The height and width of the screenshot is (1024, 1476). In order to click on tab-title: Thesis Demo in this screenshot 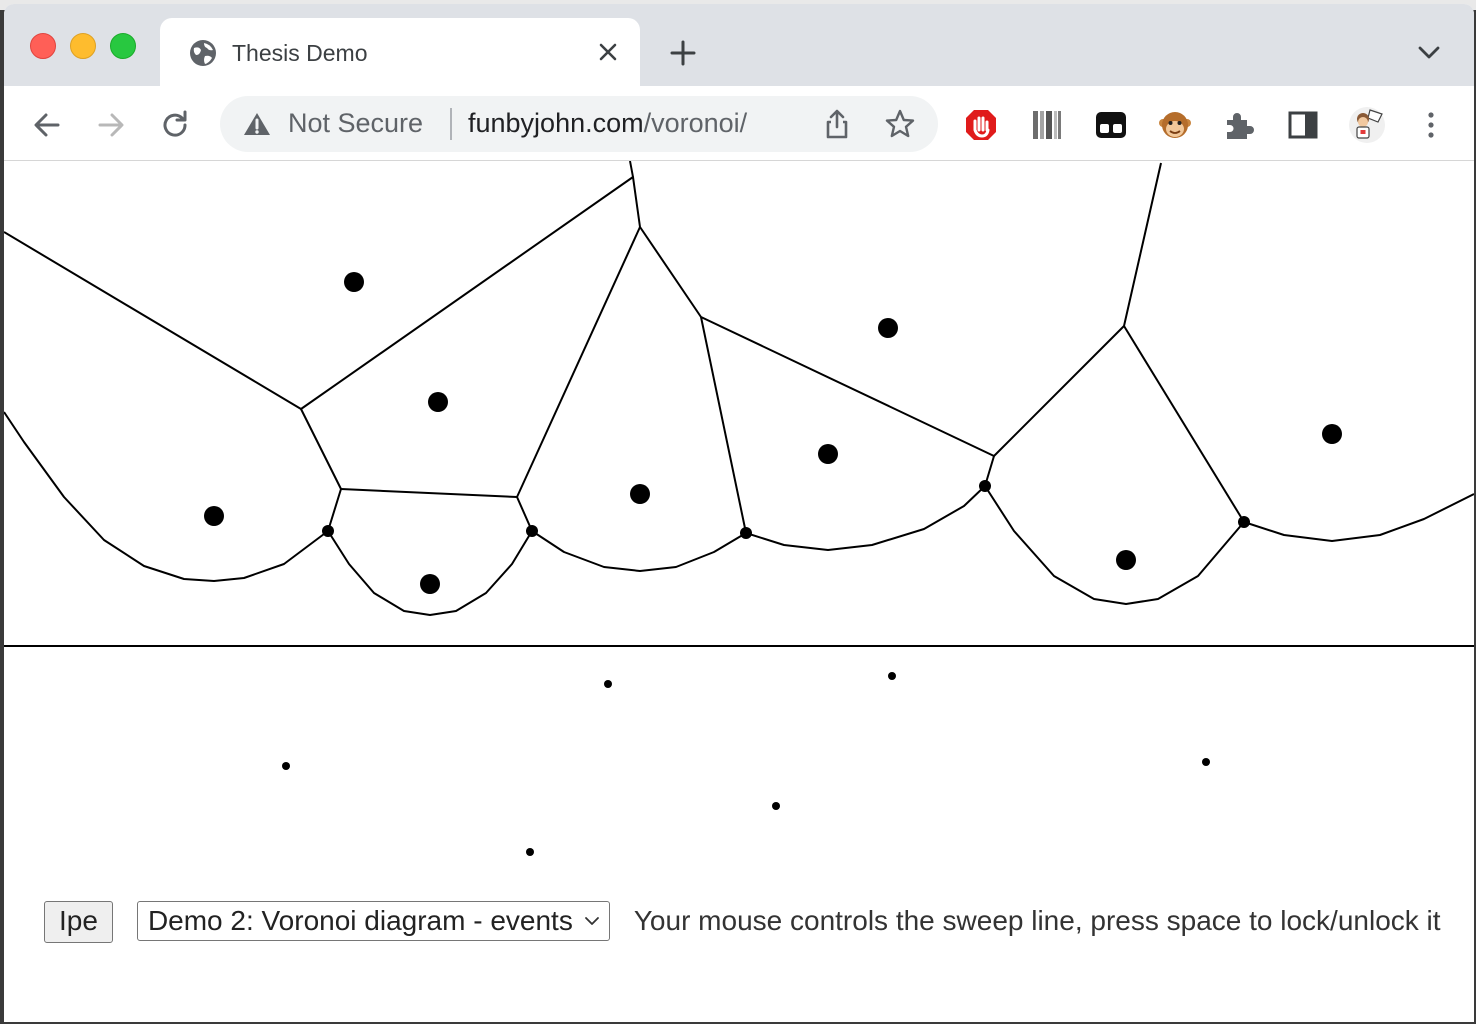, I will do `click(300, 53)`.